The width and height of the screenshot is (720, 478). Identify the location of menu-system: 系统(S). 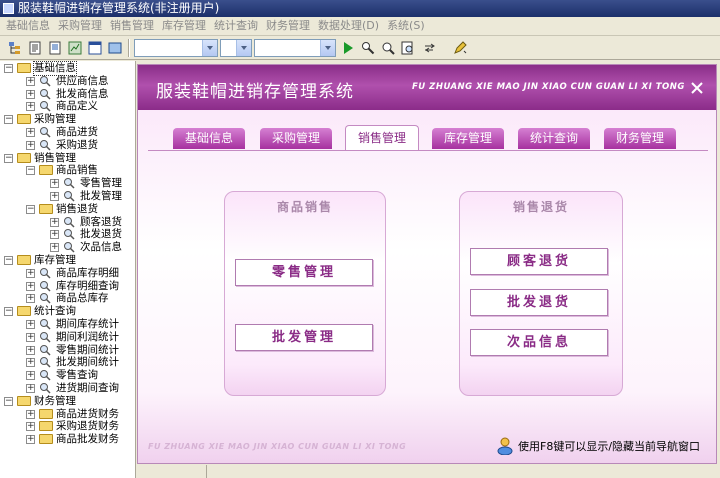
(406, 26).